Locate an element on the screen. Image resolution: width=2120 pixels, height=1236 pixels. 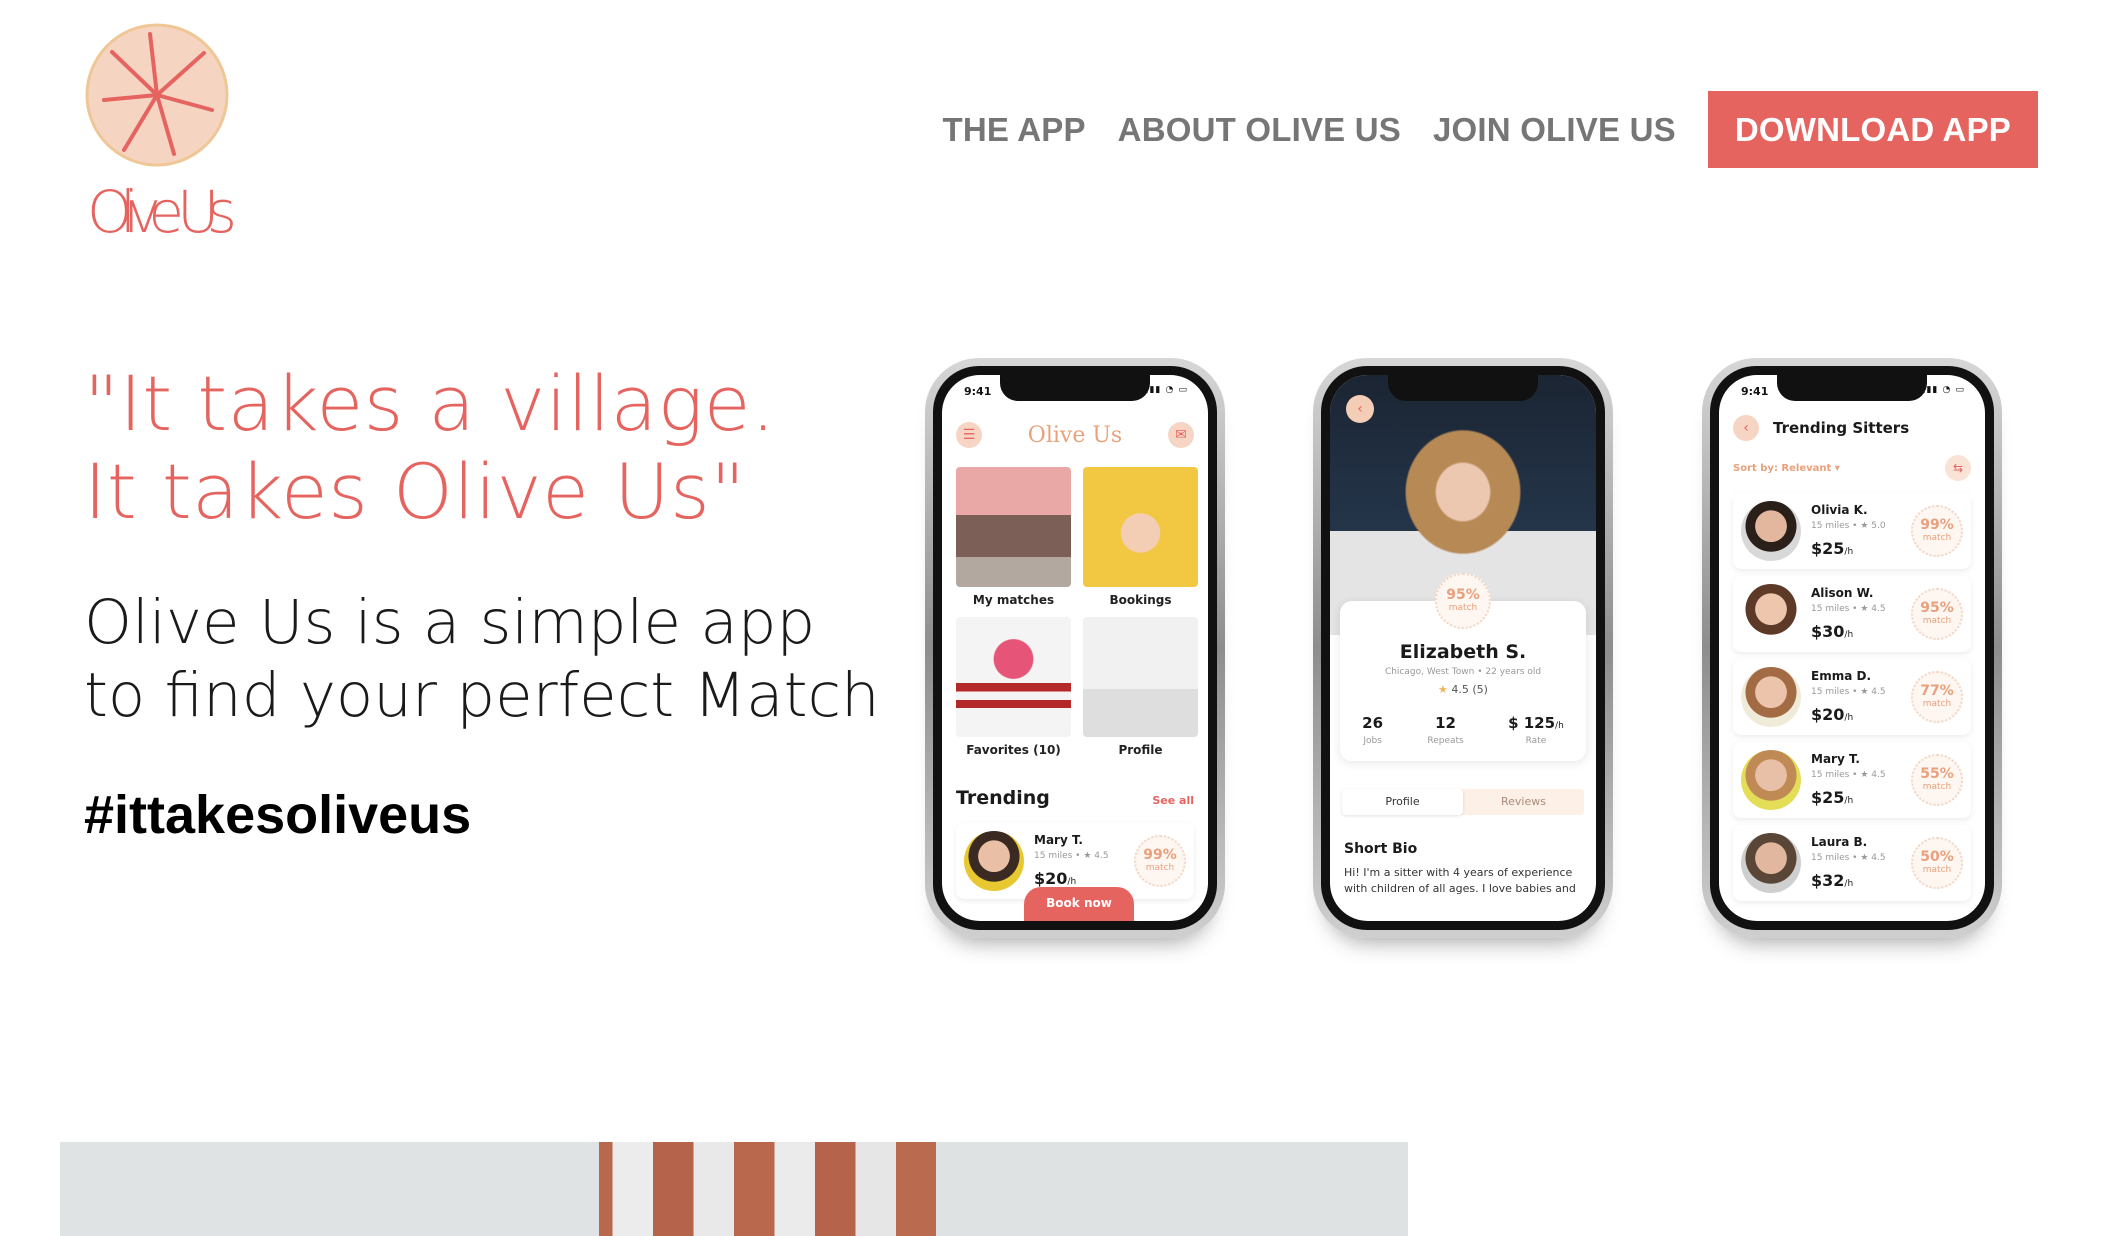
sitter-meta: 15 miles • ★ 5.0 is located at coordinates (1848, 526).